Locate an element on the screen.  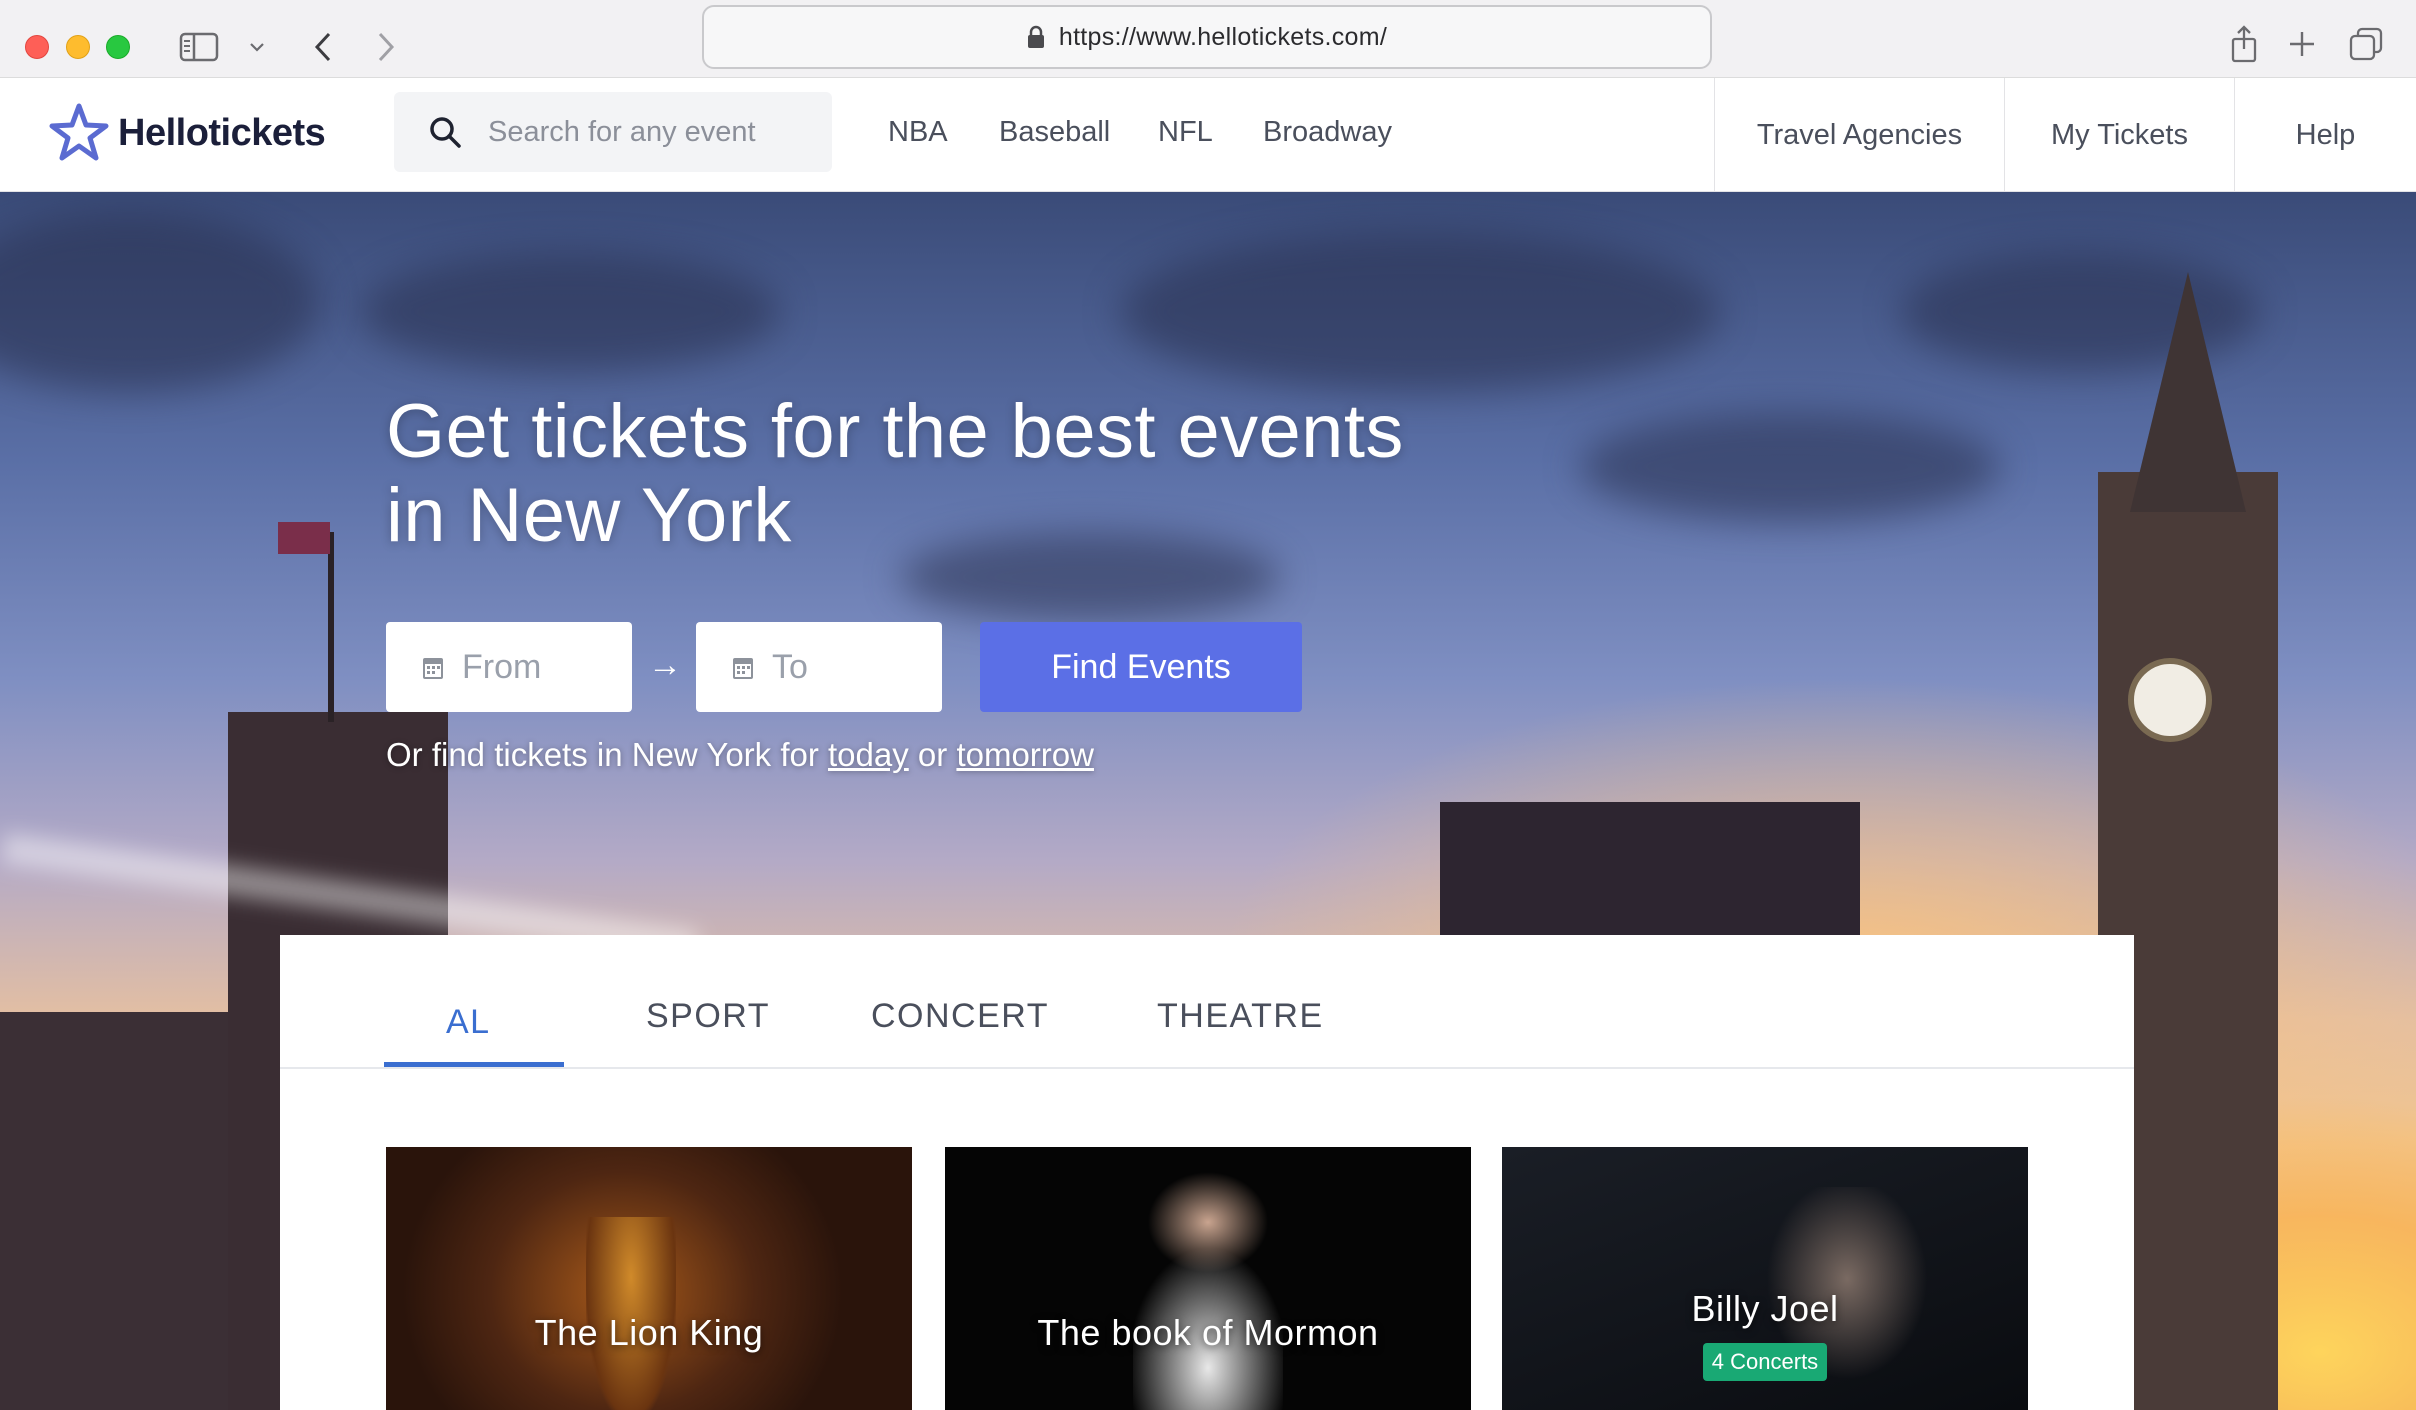
active-tab-underline is located at coordinates (474, 1064).